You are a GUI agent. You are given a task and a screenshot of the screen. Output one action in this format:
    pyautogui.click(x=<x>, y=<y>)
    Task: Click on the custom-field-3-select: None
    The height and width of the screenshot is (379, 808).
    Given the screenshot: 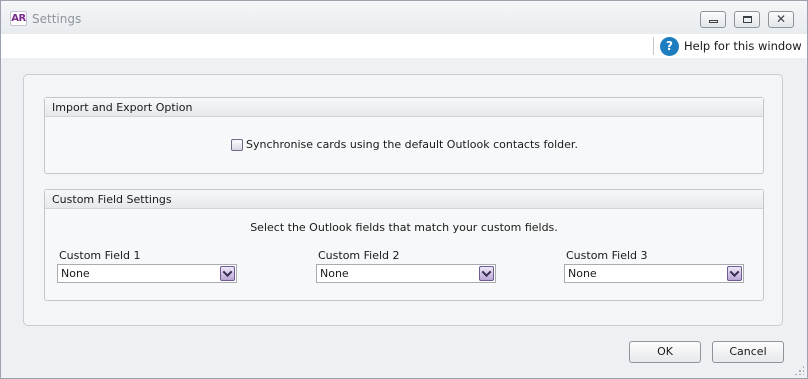 What is the action you would take?
    pyautogui.click(x=654, y=273)
    